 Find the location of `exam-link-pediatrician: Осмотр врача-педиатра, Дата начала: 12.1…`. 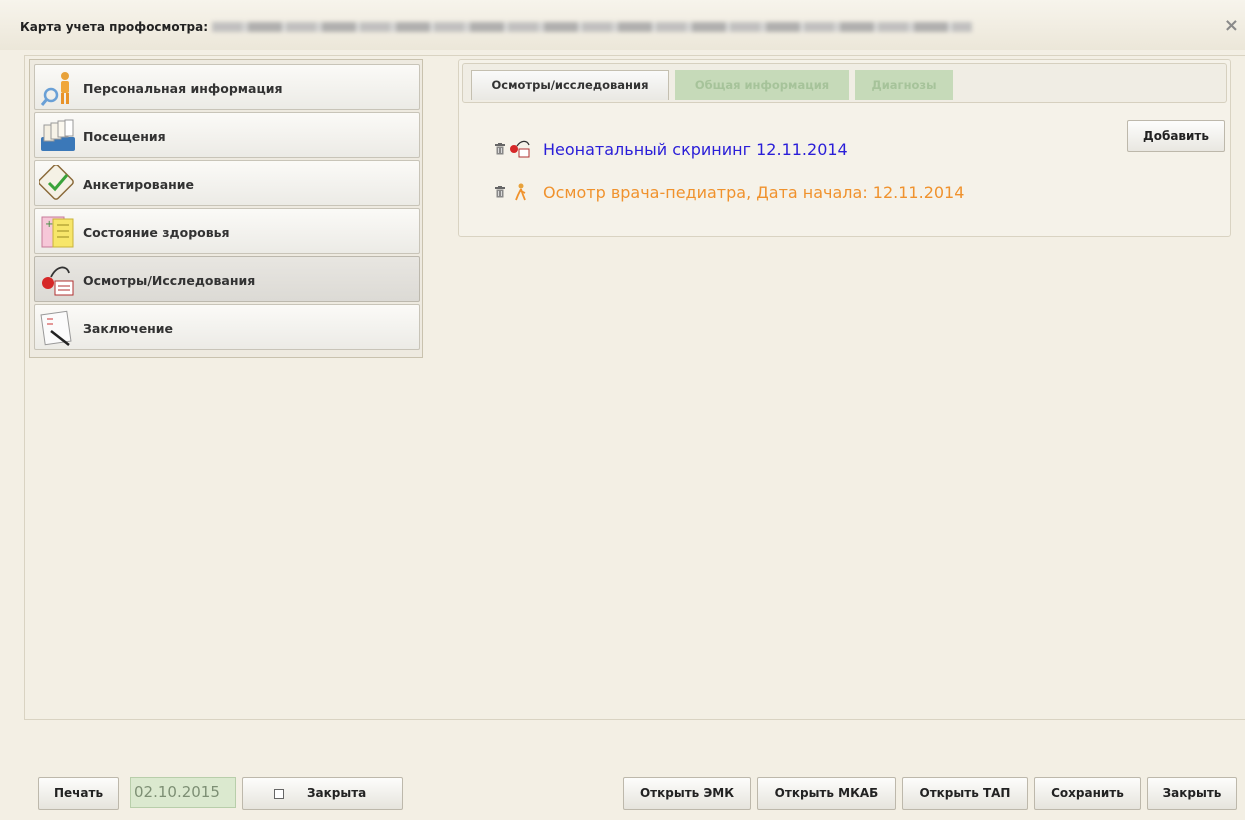

exam-link-pediatrician: Осмотр врача-педиатра, Дата начала: 12.1… is located at coordinates (753, 192).